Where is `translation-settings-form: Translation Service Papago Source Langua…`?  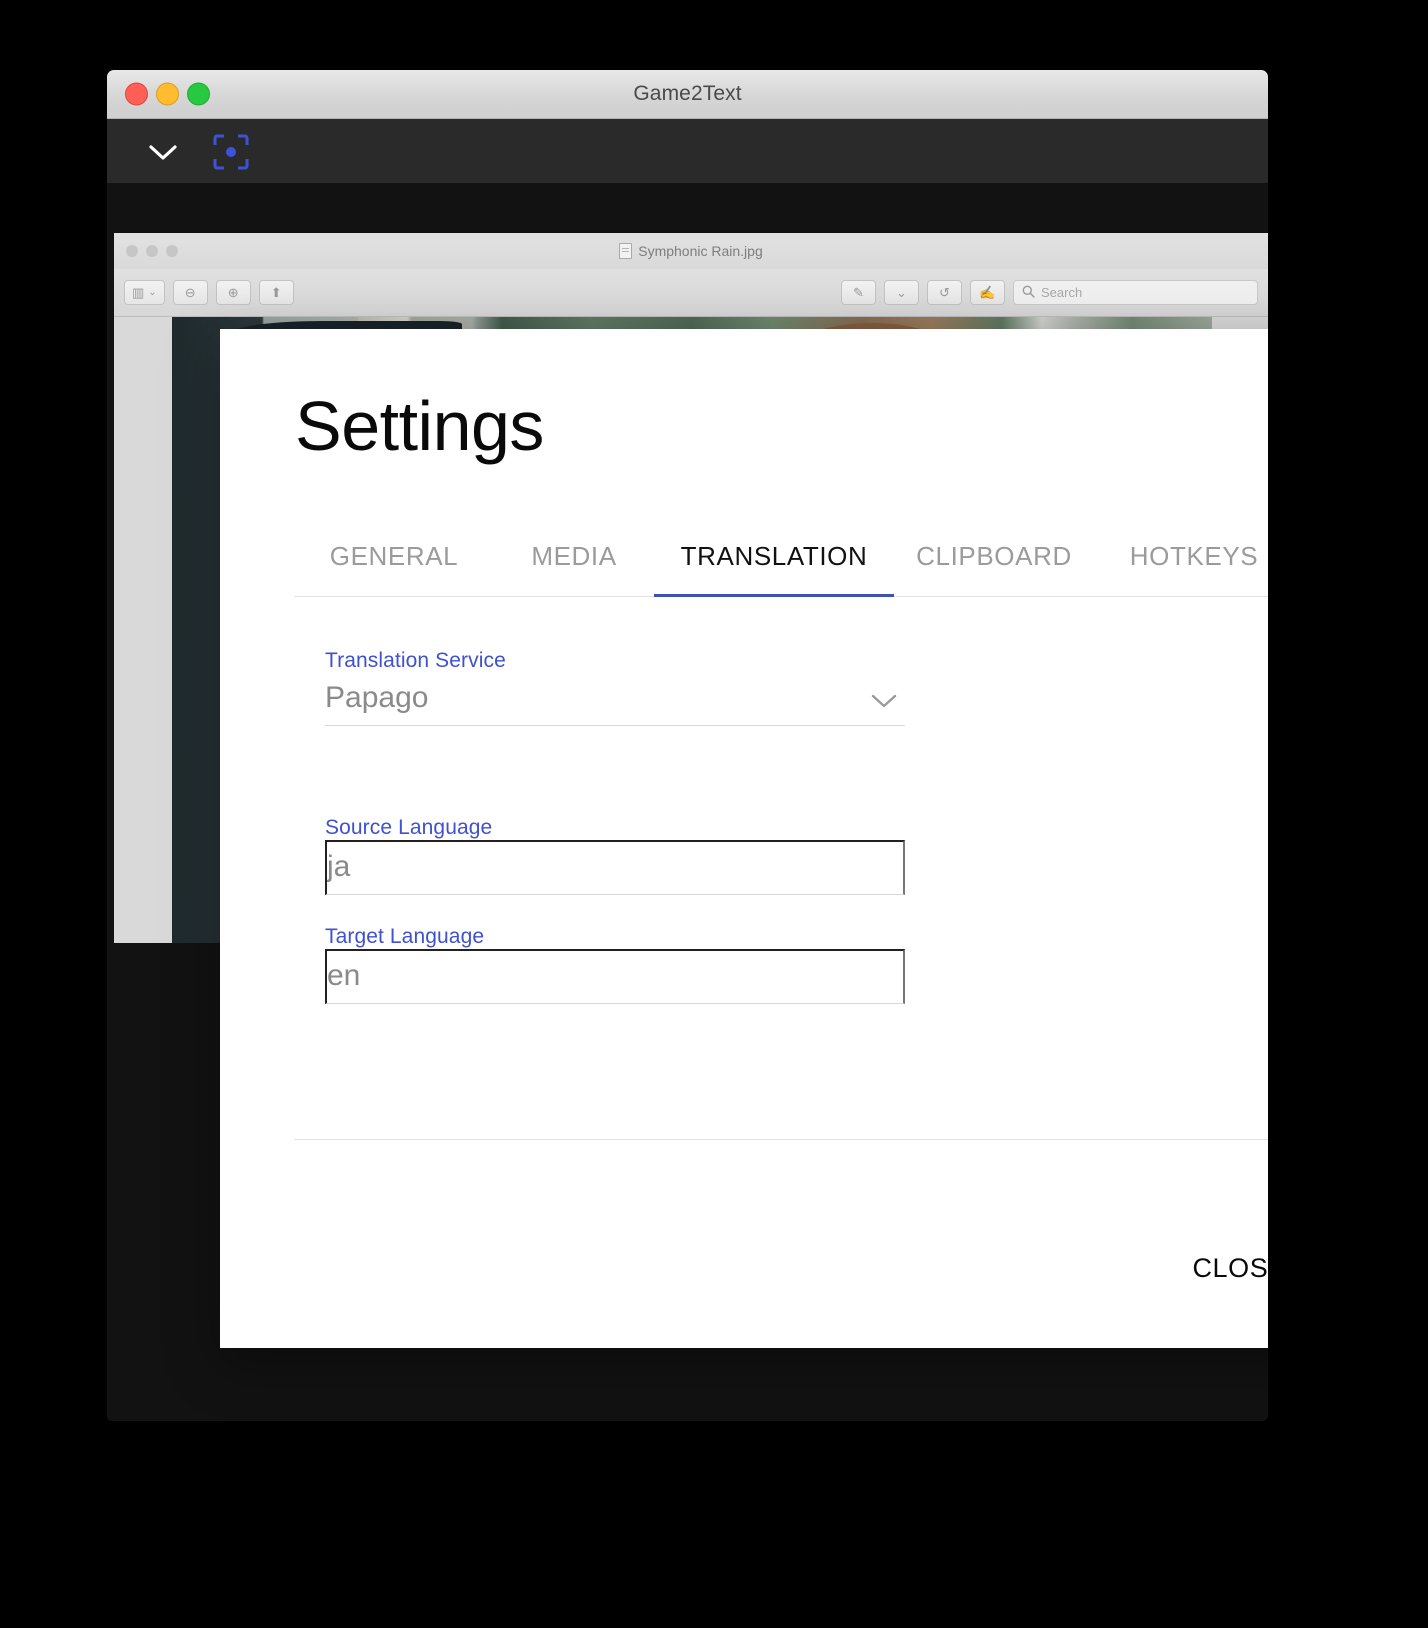 translation-settings-form: Translation Service Papago Source Langua… is located at coordinates (615, 826).